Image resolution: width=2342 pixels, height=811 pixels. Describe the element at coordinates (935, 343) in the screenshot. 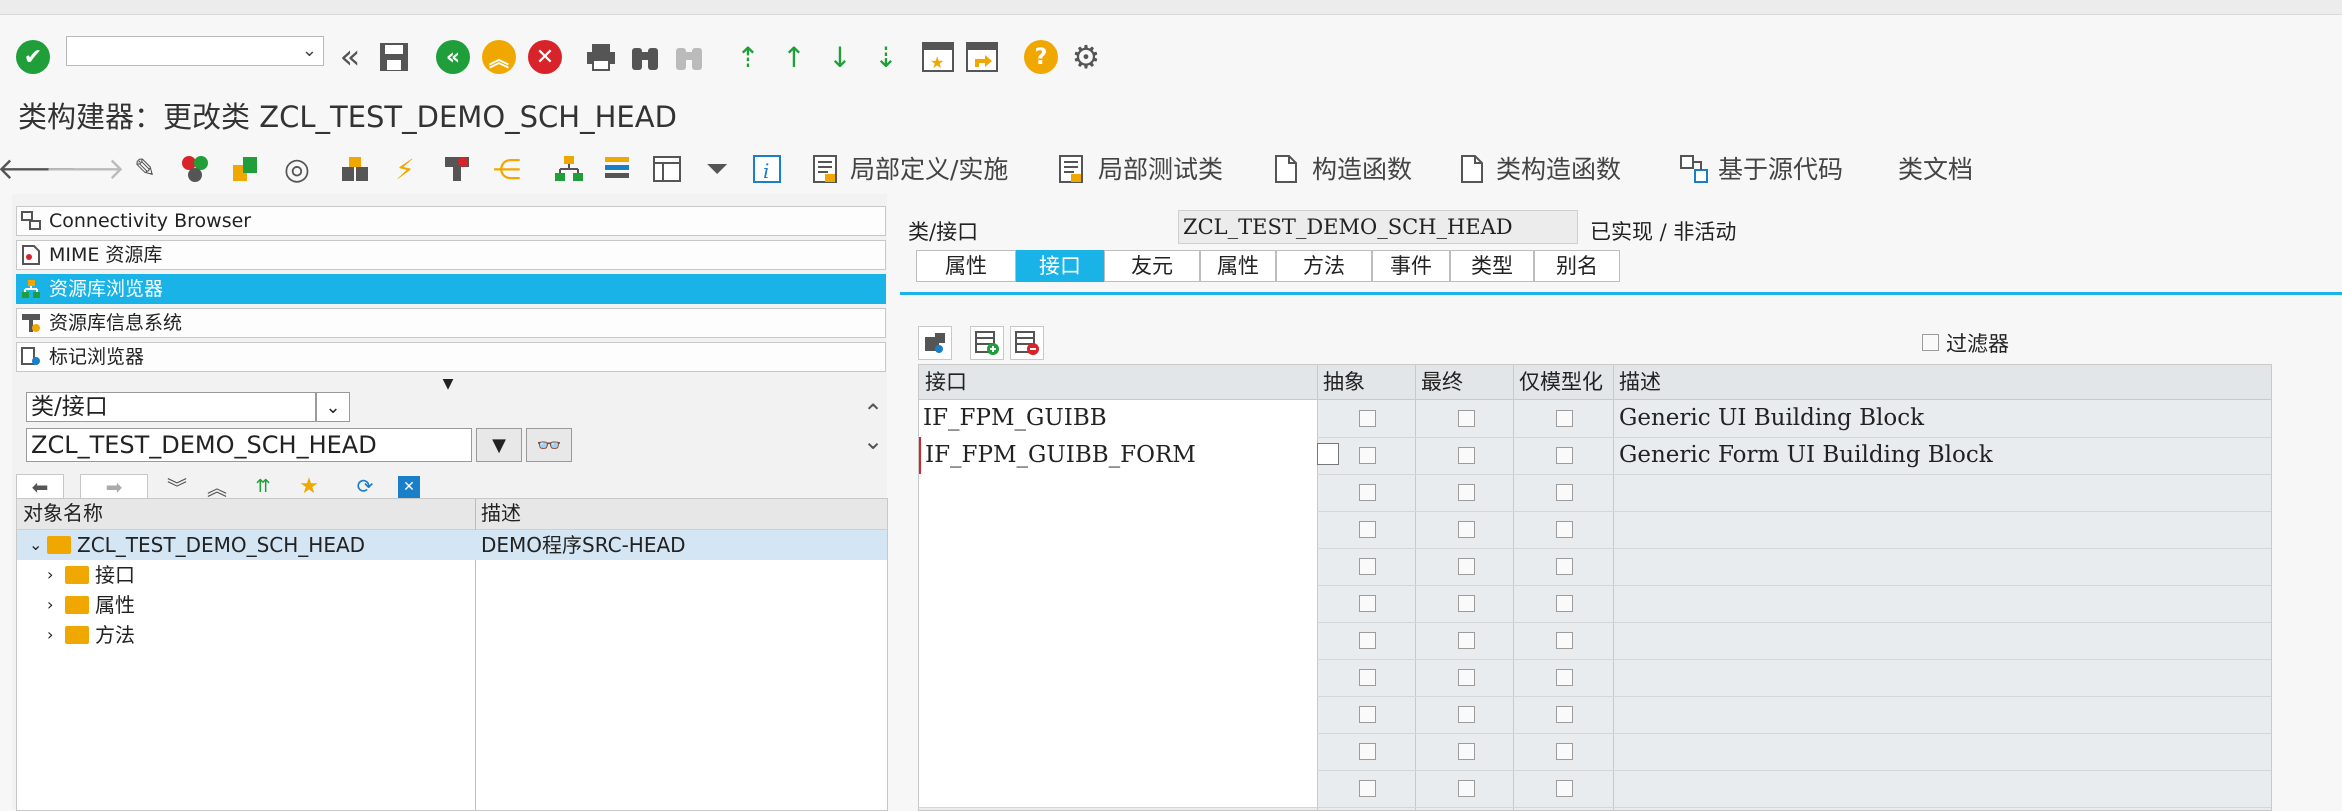

I see `puzzle-icon` at that location.